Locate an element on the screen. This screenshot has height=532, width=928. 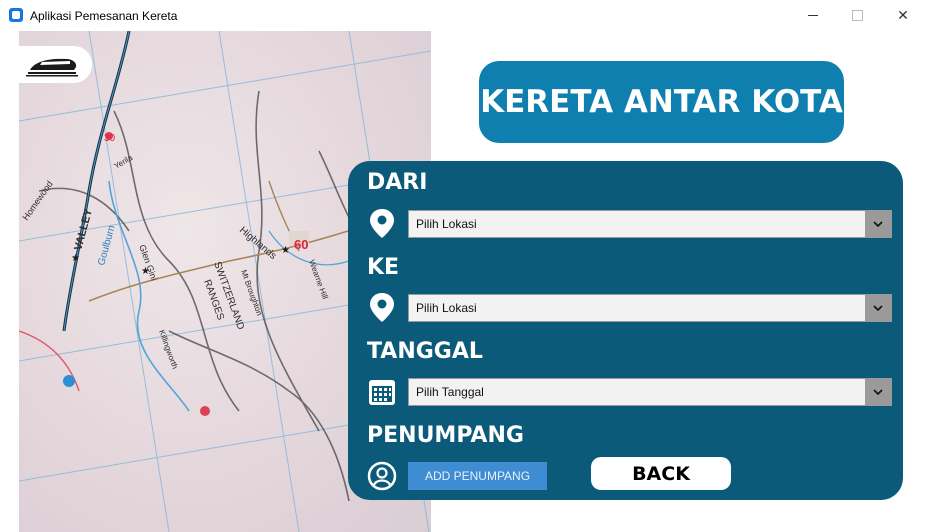
tanggal-select-value: Pilih Tanggal is located at coordinates (450, 392).